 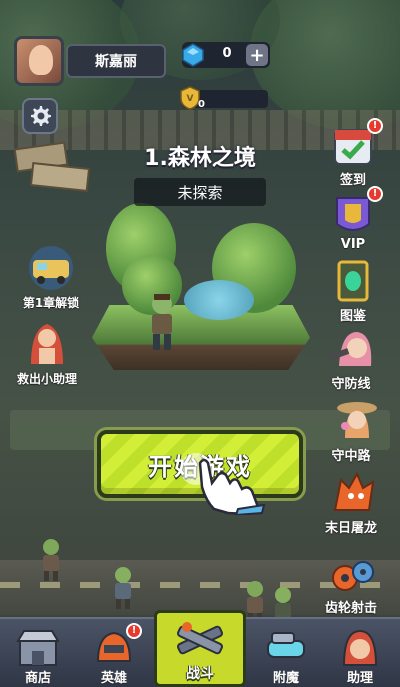 I want to click on shop-icon, so click(x=38, y=648).